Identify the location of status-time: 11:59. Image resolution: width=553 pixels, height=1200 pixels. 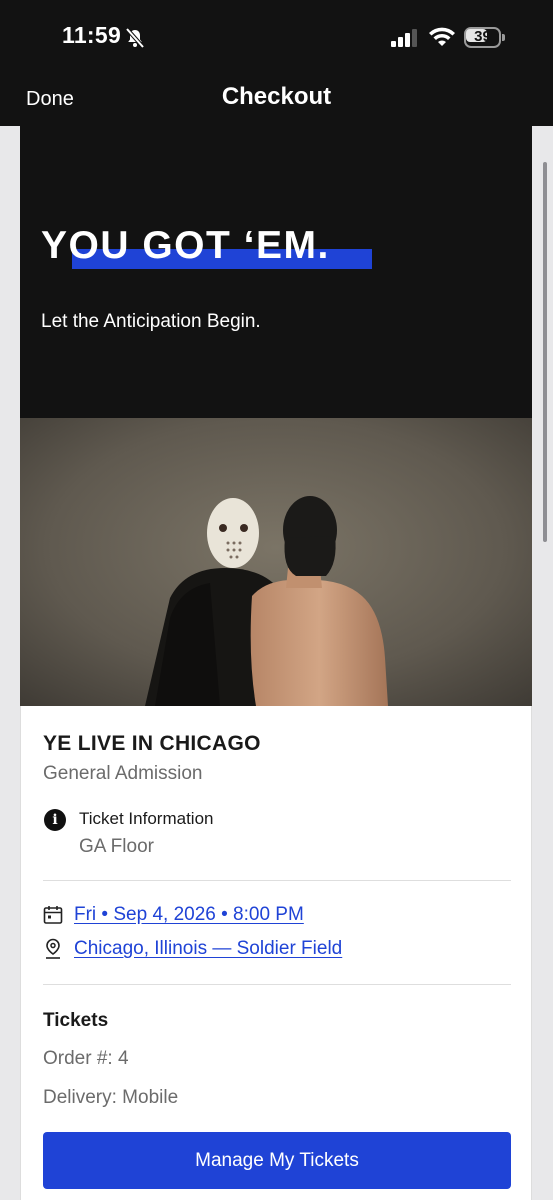
(92, 35).